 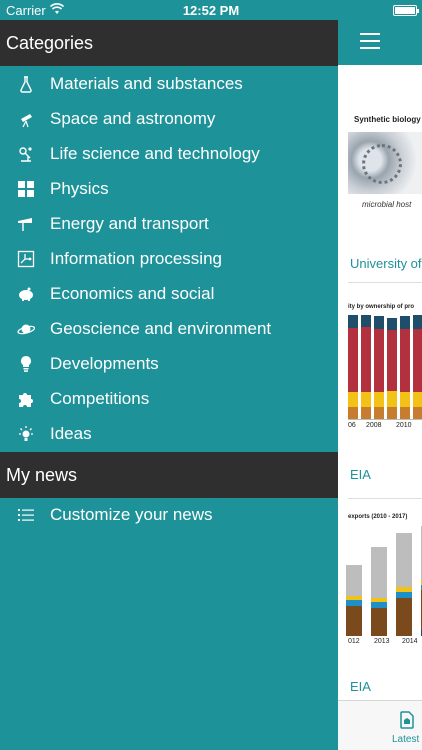 What do you see at coordinates (25, 84) in the screenshot?
I see `flask-icon` at bounding box center [25, 84].